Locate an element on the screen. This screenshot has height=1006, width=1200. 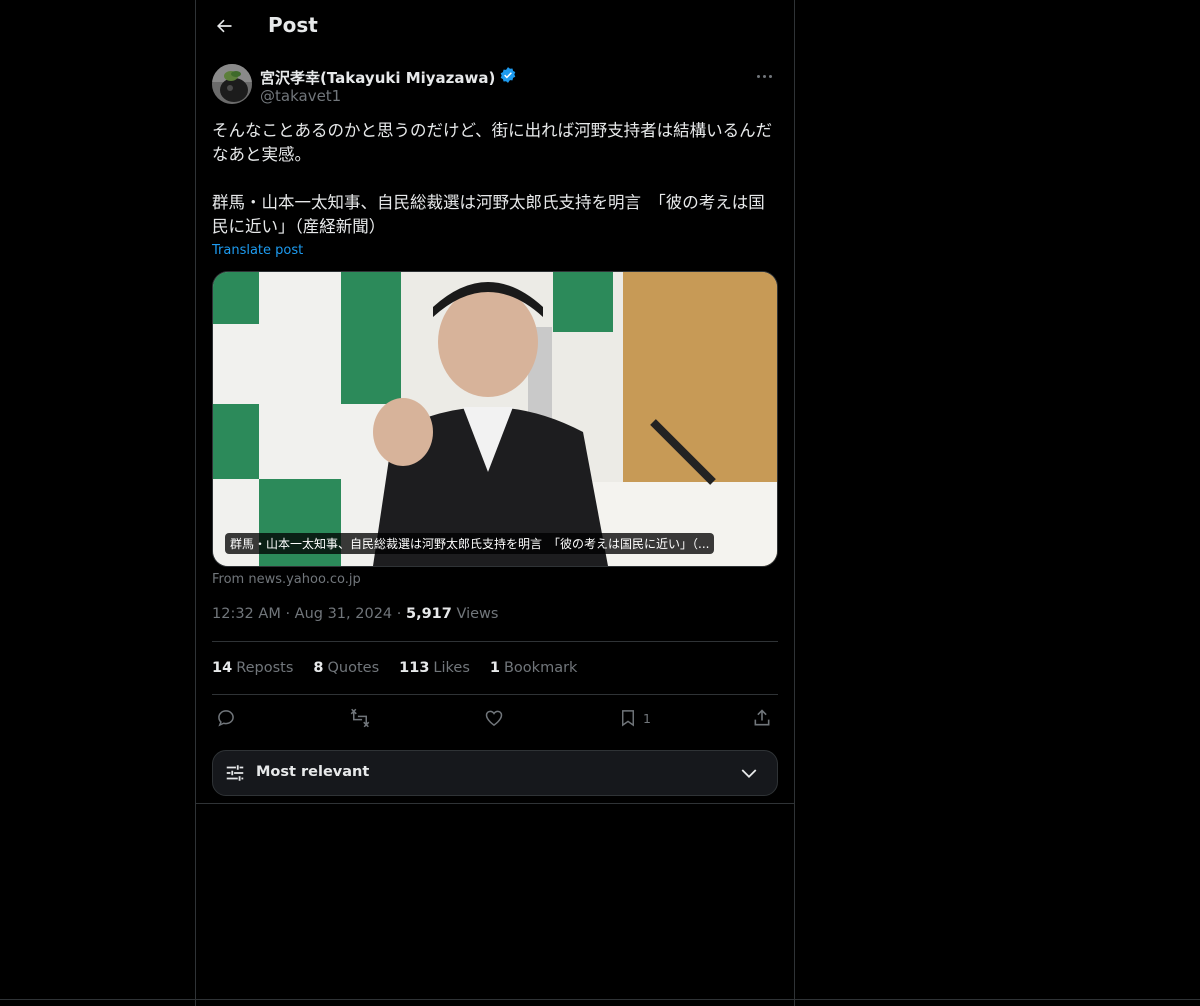
verified-badge-icon is located at coordinates (508, 77).